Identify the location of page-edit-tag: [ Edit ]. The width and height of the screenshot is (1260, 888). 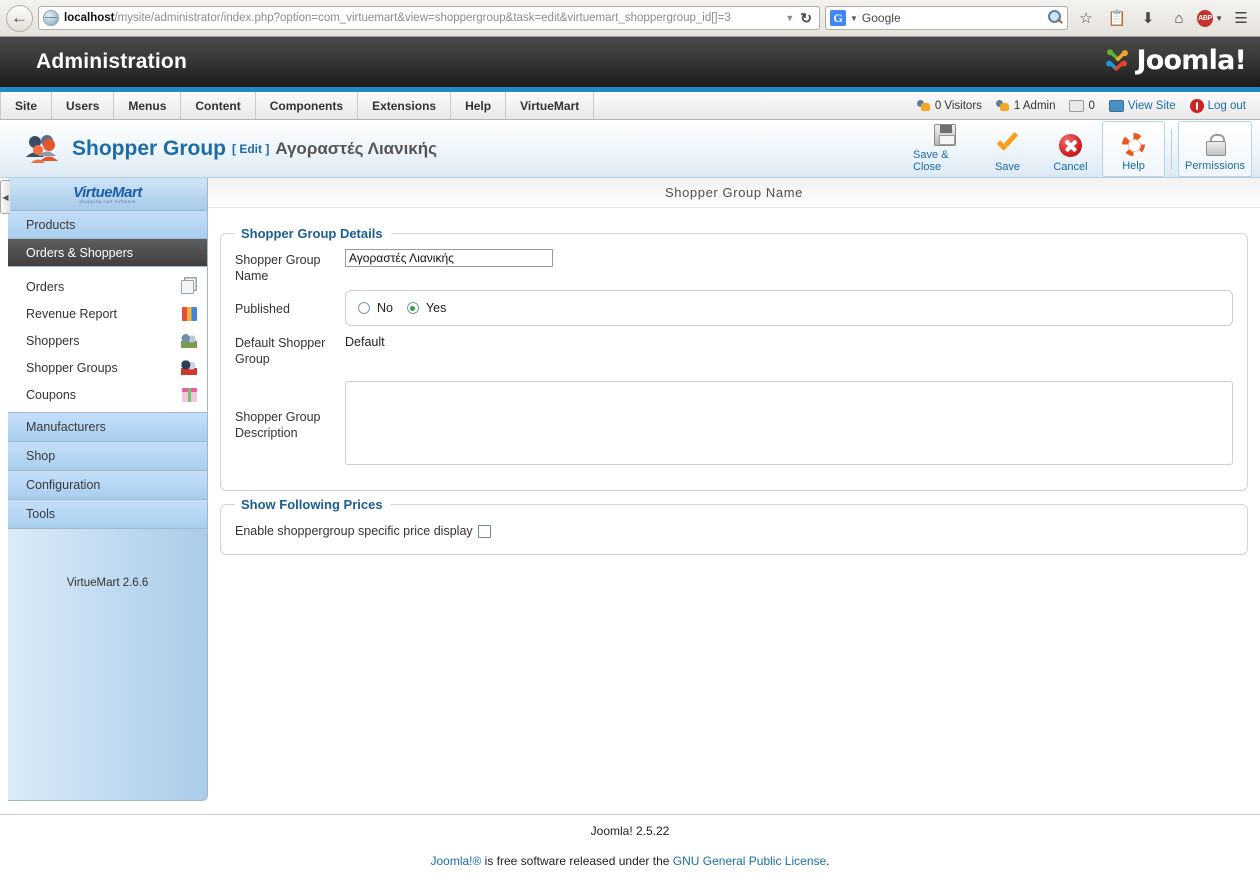
(251, 148).